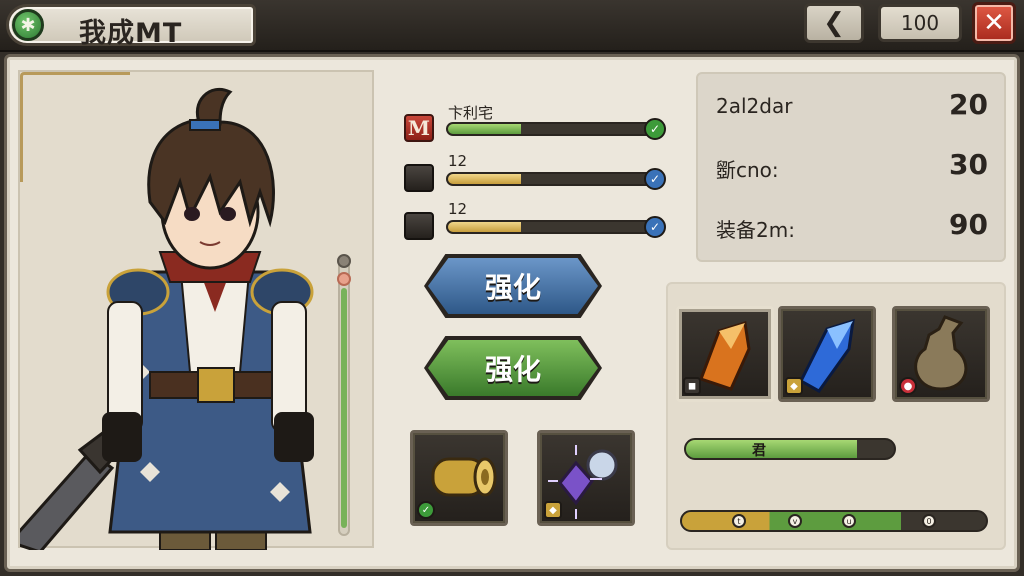 The height and width of the screenshot is (576, 1024). I want to click on info-value: 30, so click(968, 164).